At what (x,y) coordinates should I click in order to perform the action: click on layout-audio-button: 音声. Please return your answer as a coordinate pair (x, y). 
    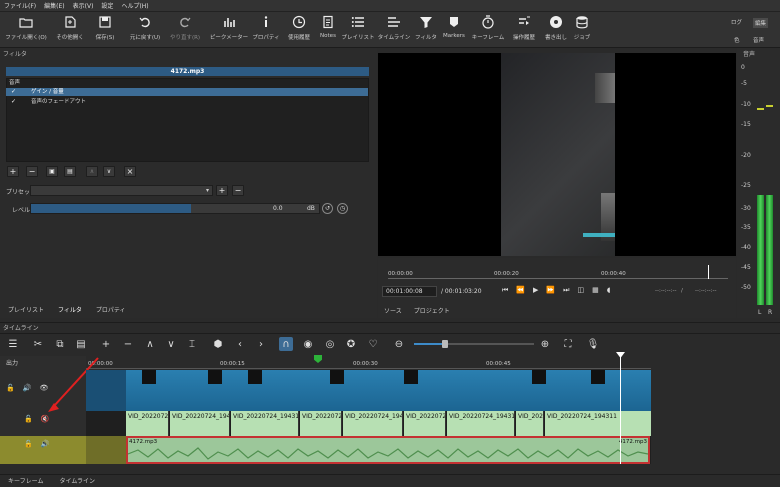
    Looking at the image, I should click on (758, 40).